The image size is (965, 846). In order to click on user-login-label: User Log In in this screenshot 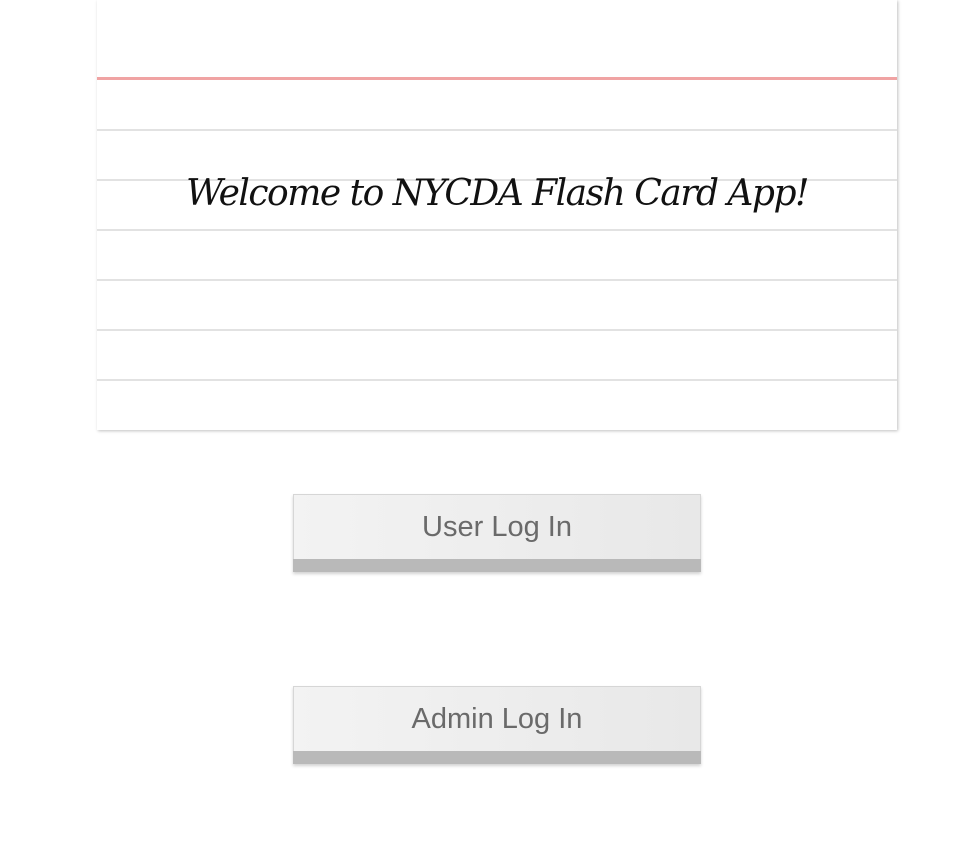, I will do `click(497, 527)`.